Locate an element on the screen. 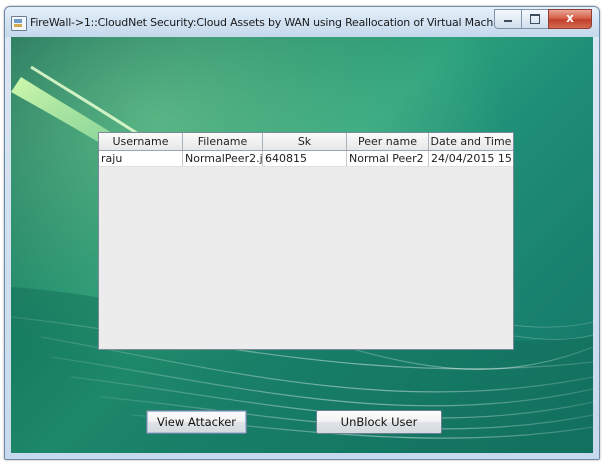  minimize-button is located at coordinates (508, 19).